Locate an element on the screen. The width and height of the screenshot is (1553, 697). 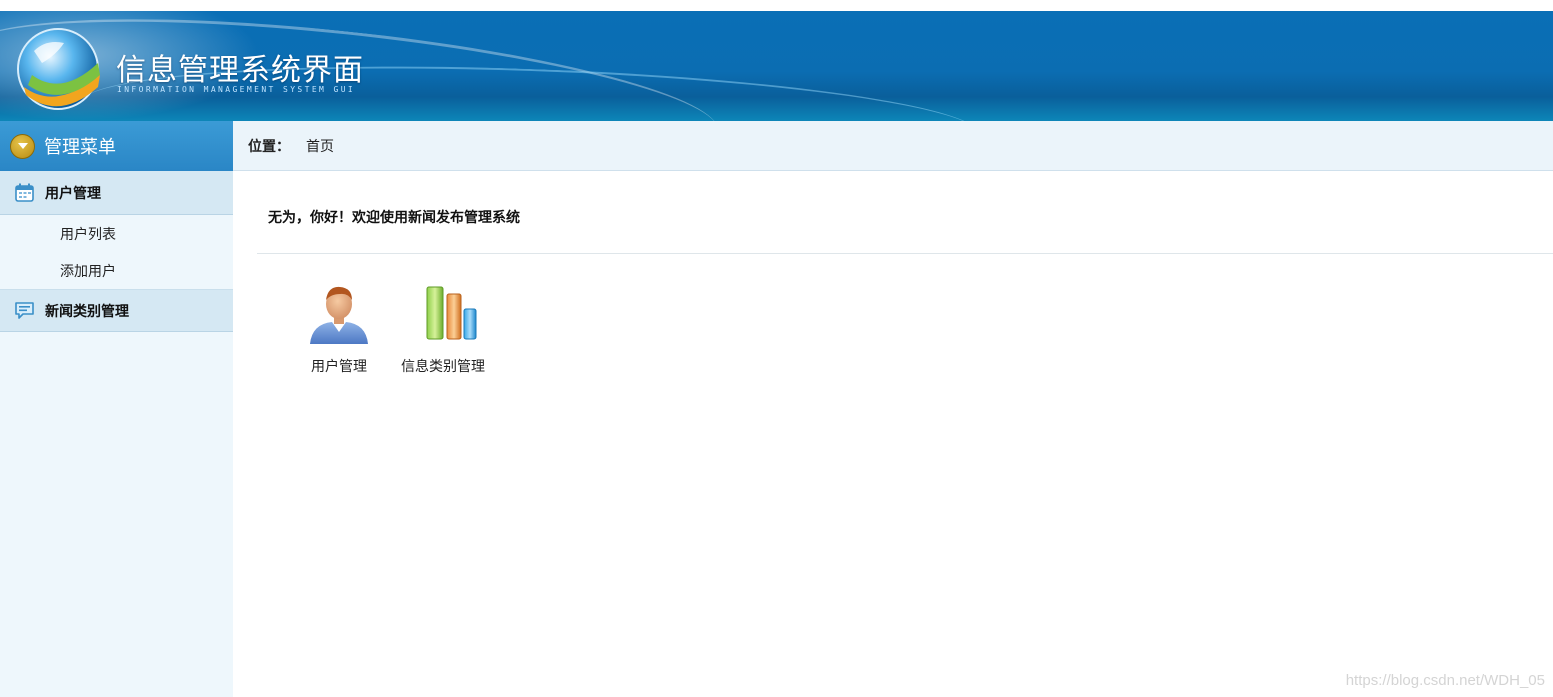
app-subtitle: INFORMATION MANAGEMENT SYSTEM GUI is located at coordinates (236, 89).